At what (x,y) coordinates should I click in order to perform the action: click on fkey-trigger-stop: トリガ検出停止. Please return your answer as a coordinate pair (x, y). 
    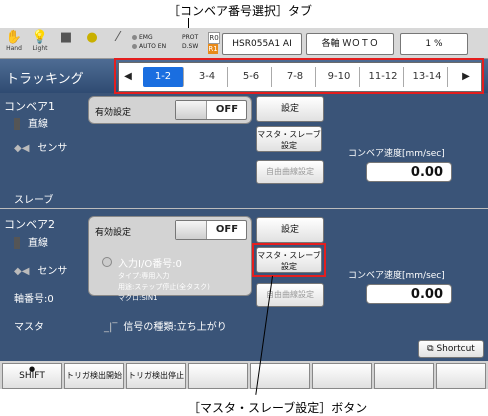
    Looking at the image, I should click on (156, 376).